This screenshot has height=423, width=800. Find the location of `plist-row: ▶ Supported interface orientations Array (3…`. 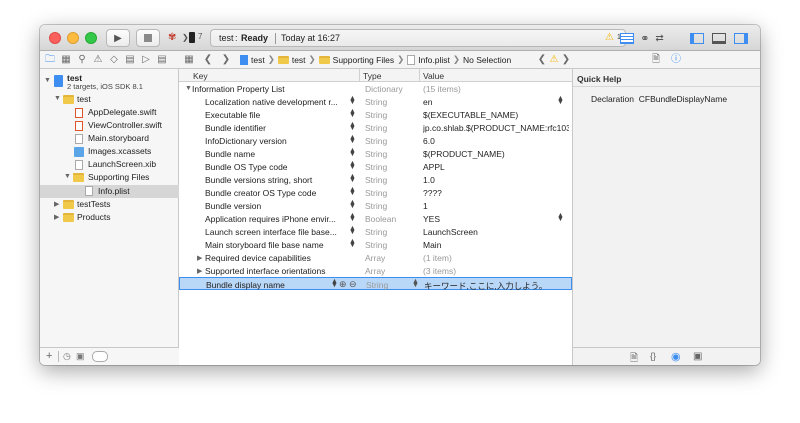

plist-row: ▶ Supported interface orientations Array (3… is located at coordinates (375, 270).